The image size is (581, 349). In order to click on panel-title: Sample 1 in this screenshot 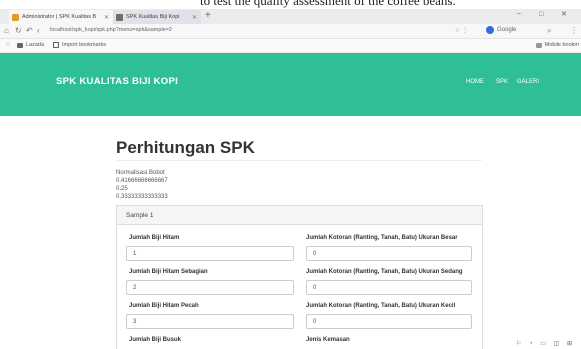, I will do `click(299, 215)`.